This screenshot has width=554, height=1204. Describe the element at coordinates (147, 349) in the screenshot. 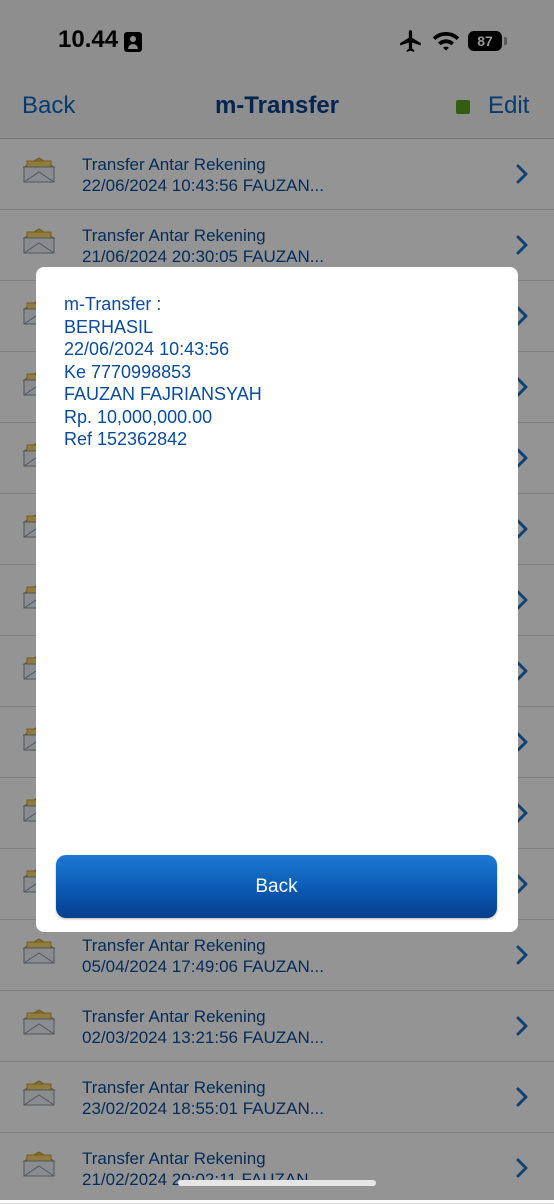

I see `dialog-line: 22/06/2024 10:43:56` at that location.